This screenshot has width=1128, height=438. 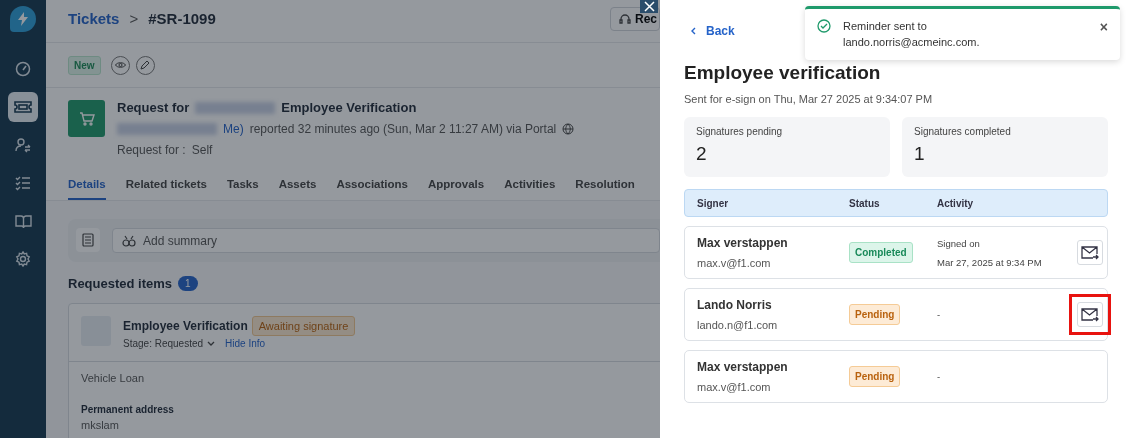 I want to click on status-badge: Awaiting signature, so click(x=303, y=326).